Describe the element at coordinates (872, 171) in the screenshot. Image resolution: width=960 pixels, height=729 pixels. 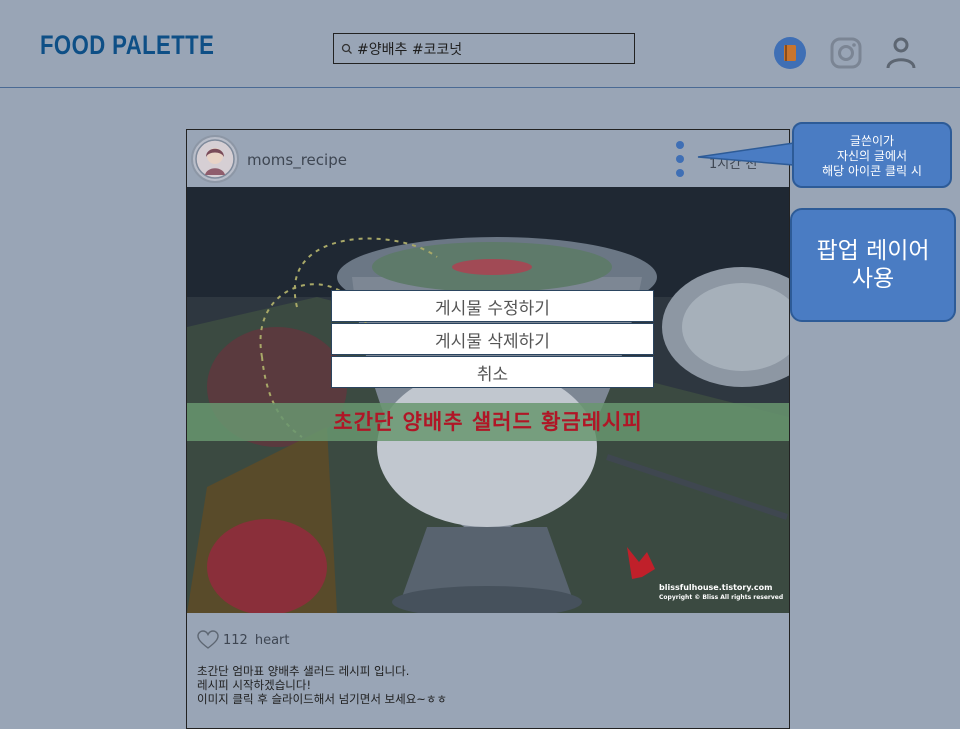
I see `note-line: 해당 아이콘 클릭 시` at that location.